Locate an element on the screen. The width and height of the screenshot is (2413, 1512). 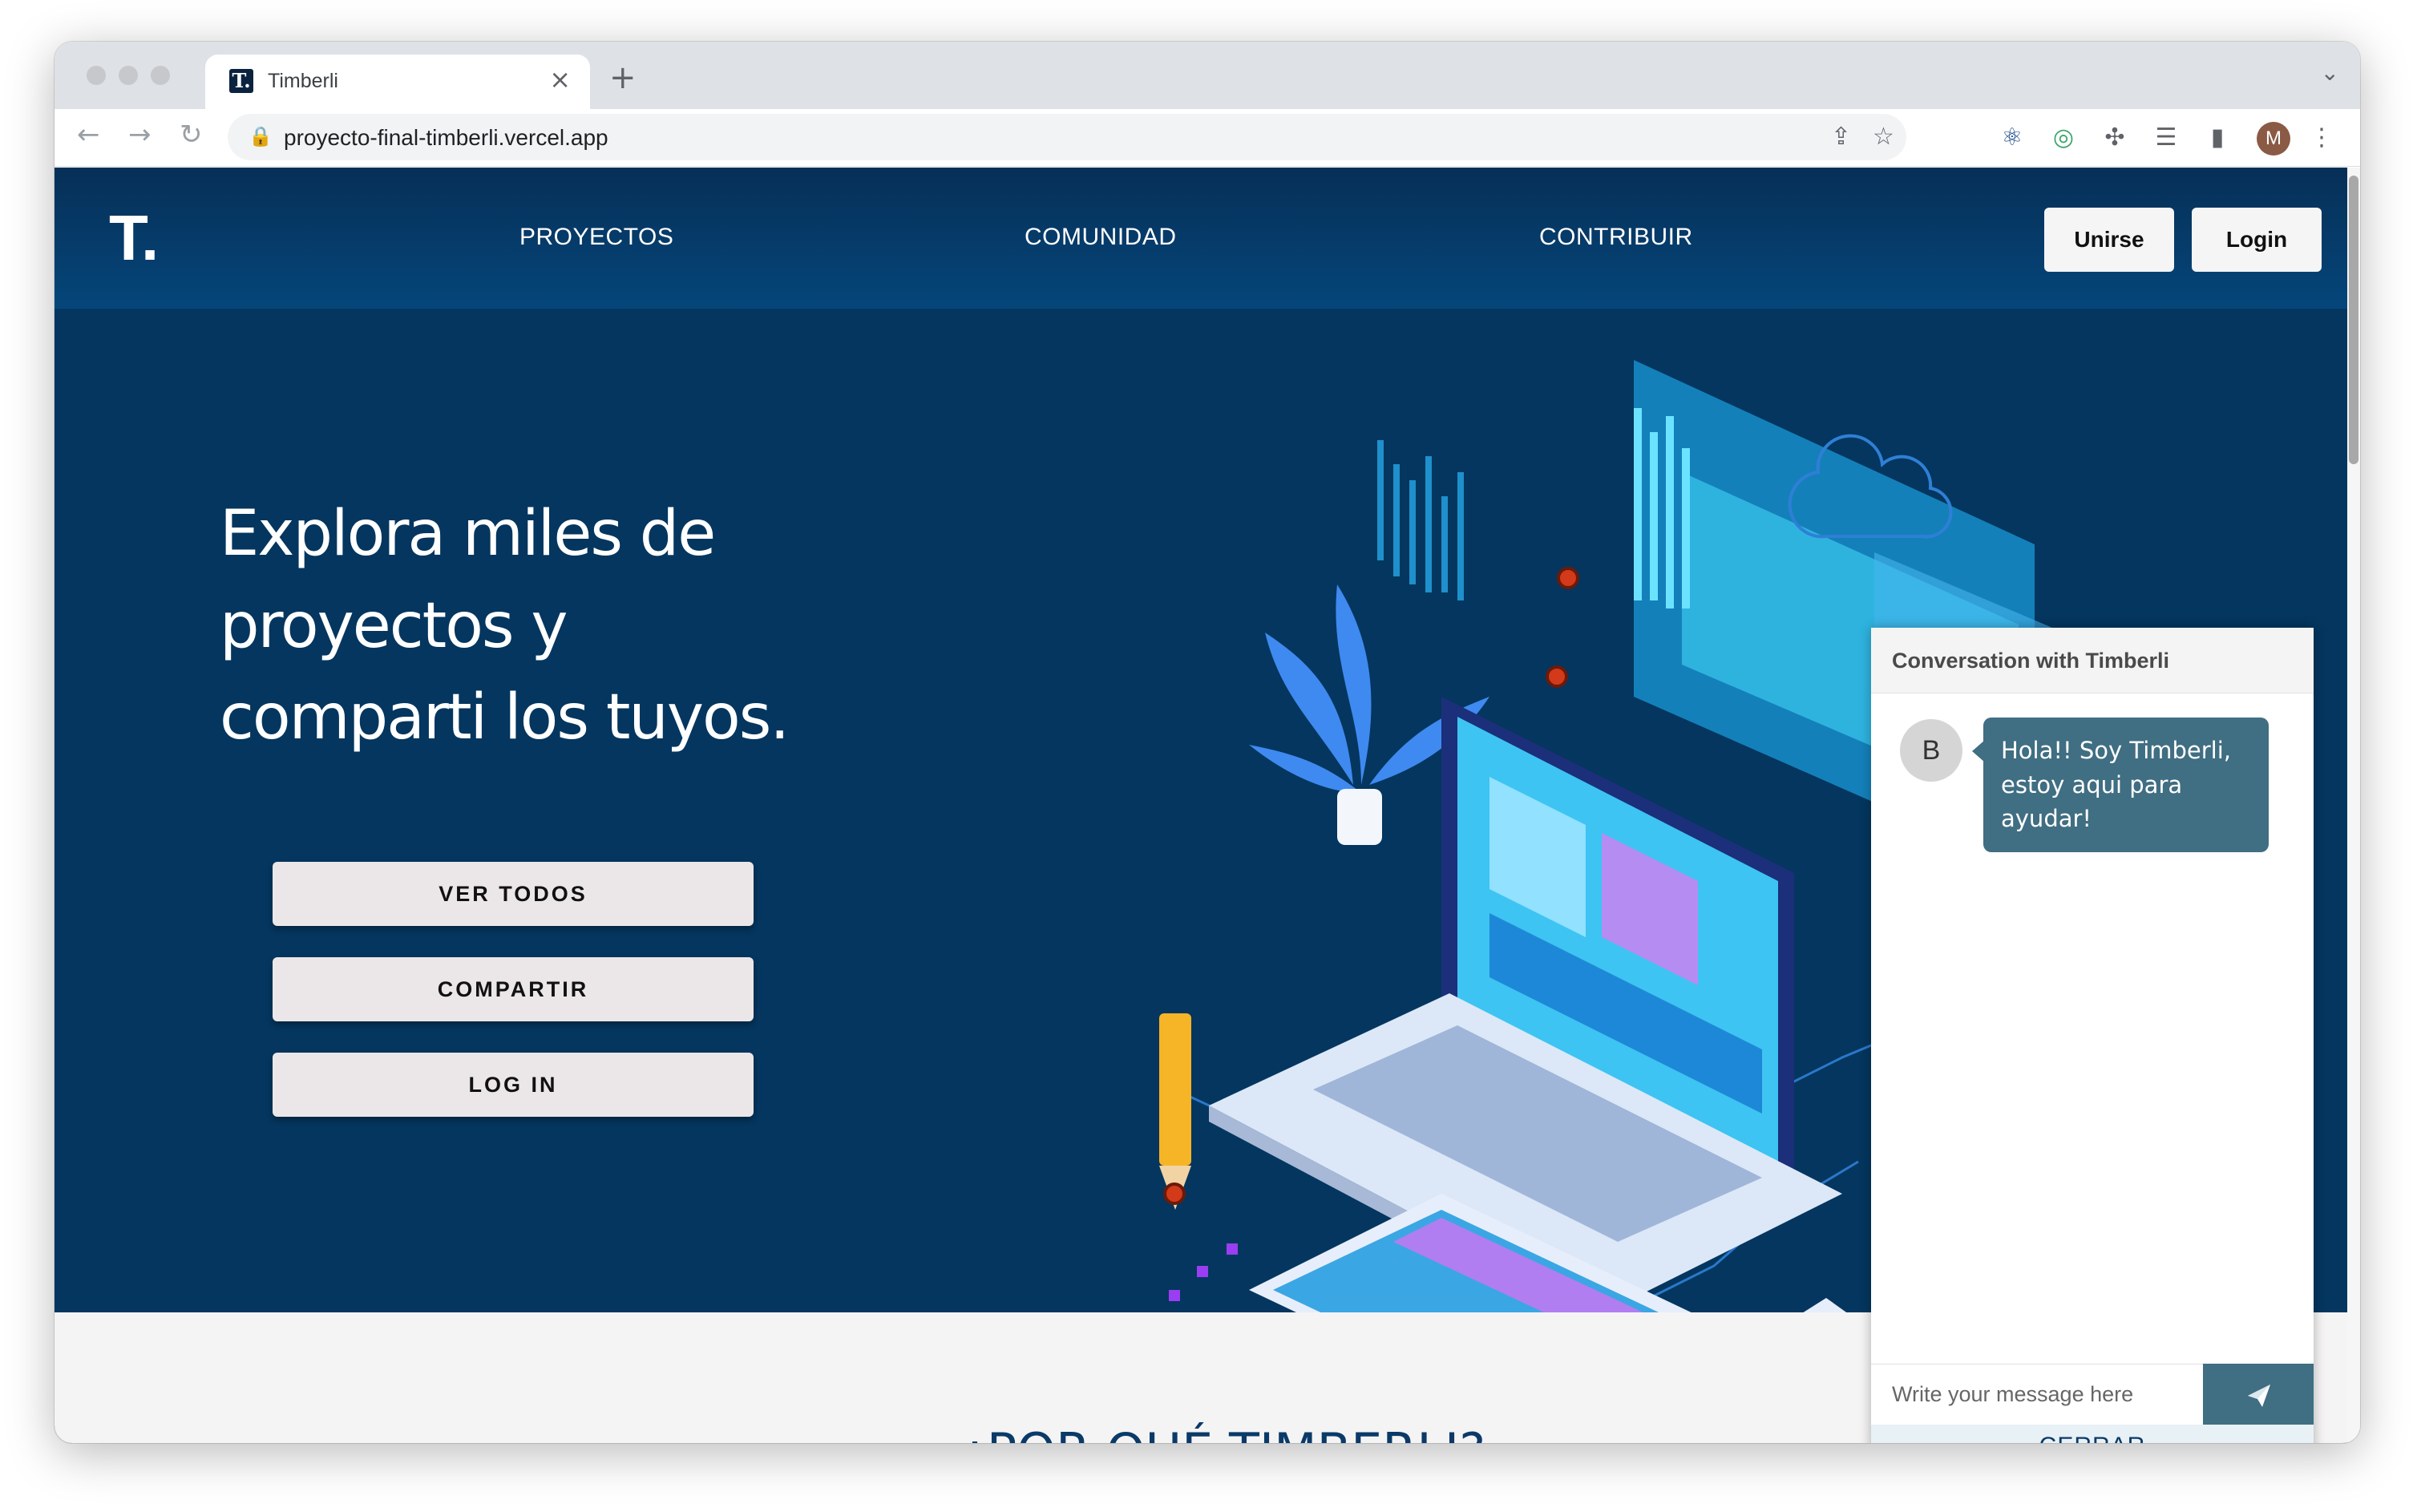
send-button is located at coordinates (2258, 1394).